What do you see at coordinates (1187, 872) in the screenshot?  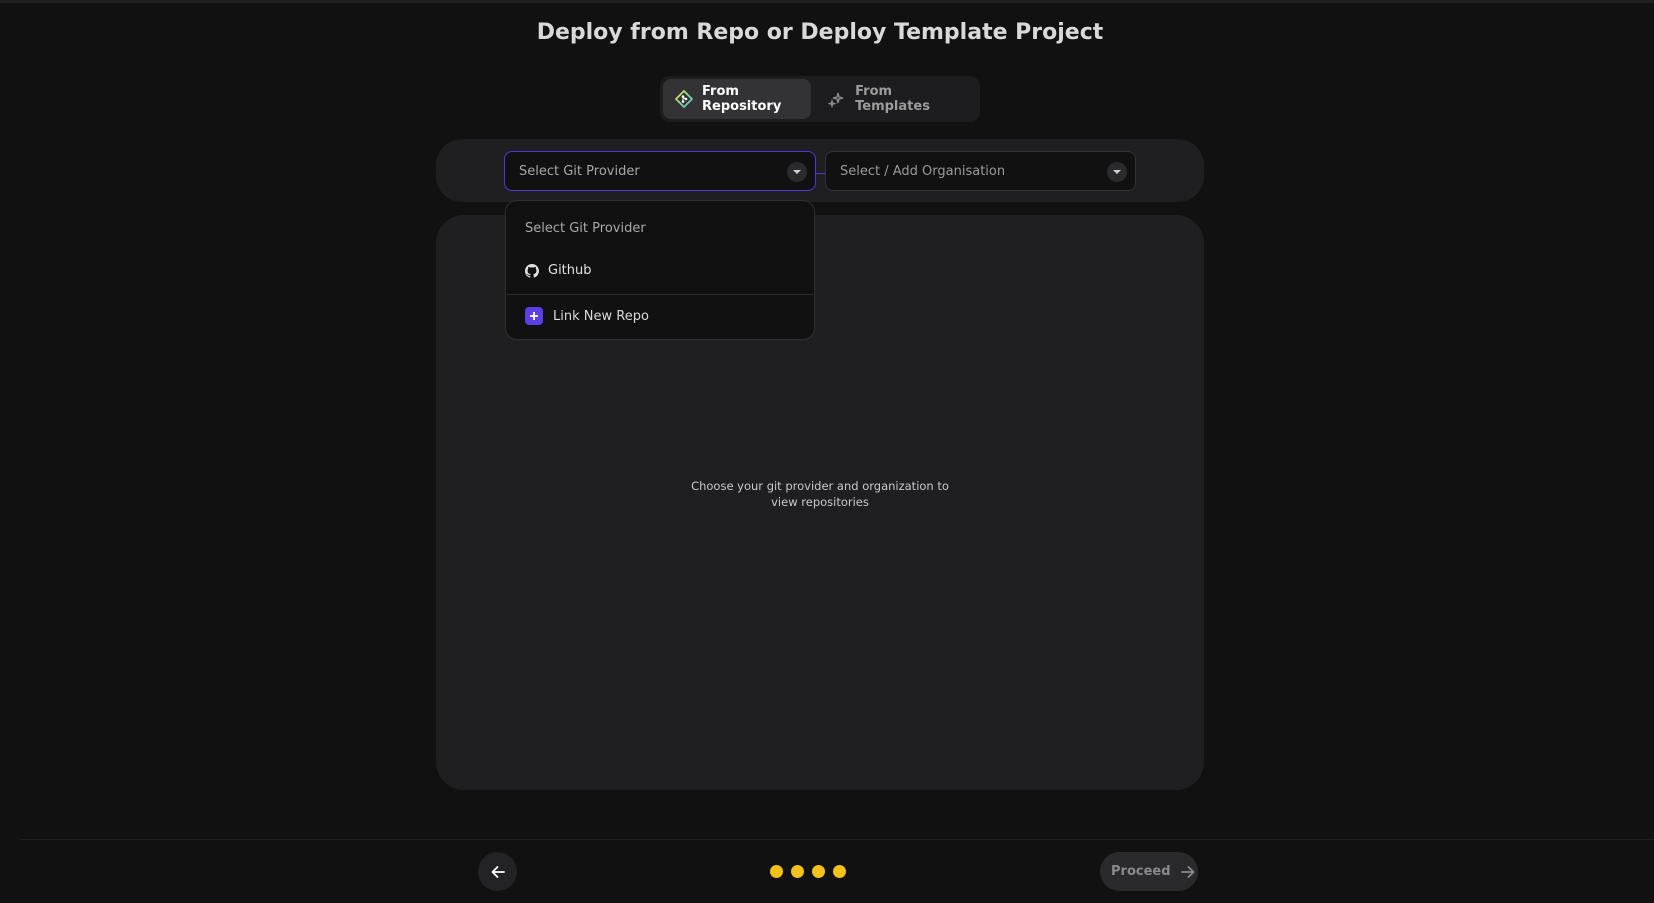 I see `arrow-right-icon` at bounding box center [1187, 872].